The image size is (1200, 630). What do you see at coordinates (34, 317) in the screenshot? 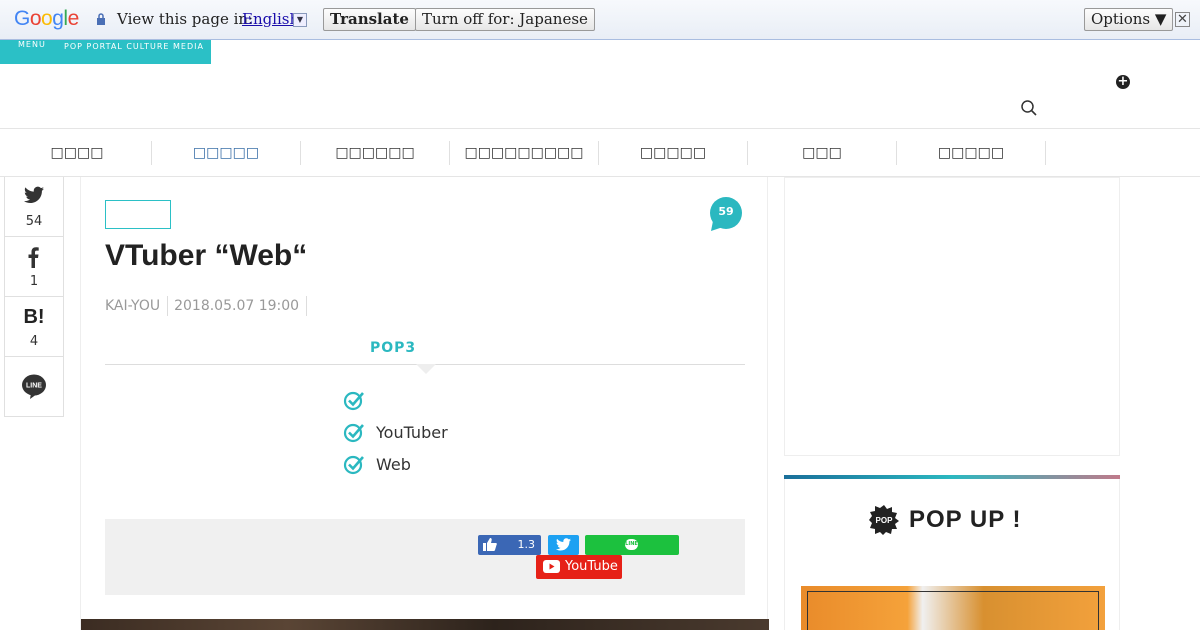
I see `hatena-icon: B!` at bounding box center [34, 317].